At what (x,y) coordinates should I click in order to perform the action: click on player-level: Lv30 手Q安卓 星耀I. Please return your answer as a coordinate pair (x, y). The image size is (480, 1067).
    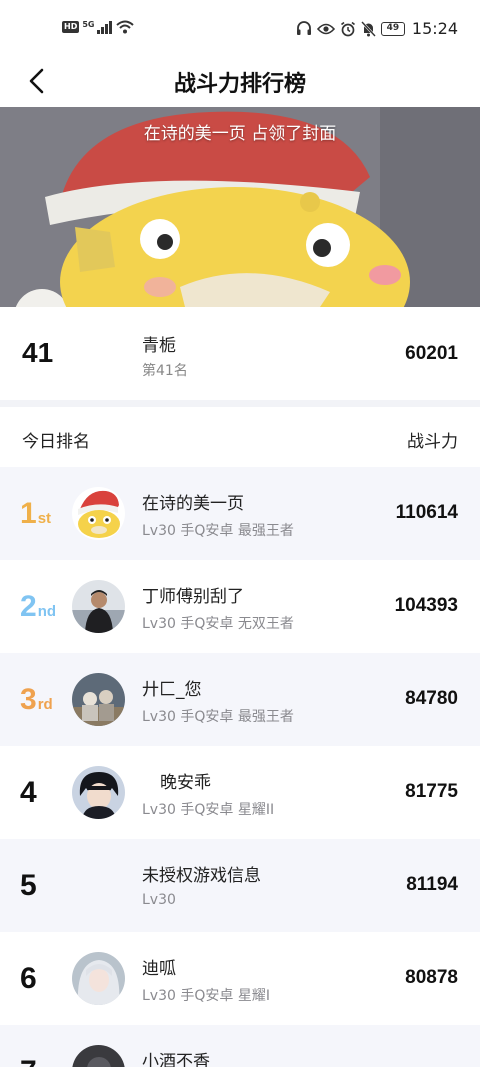
    Looking at the image, I should click on (206, 996).